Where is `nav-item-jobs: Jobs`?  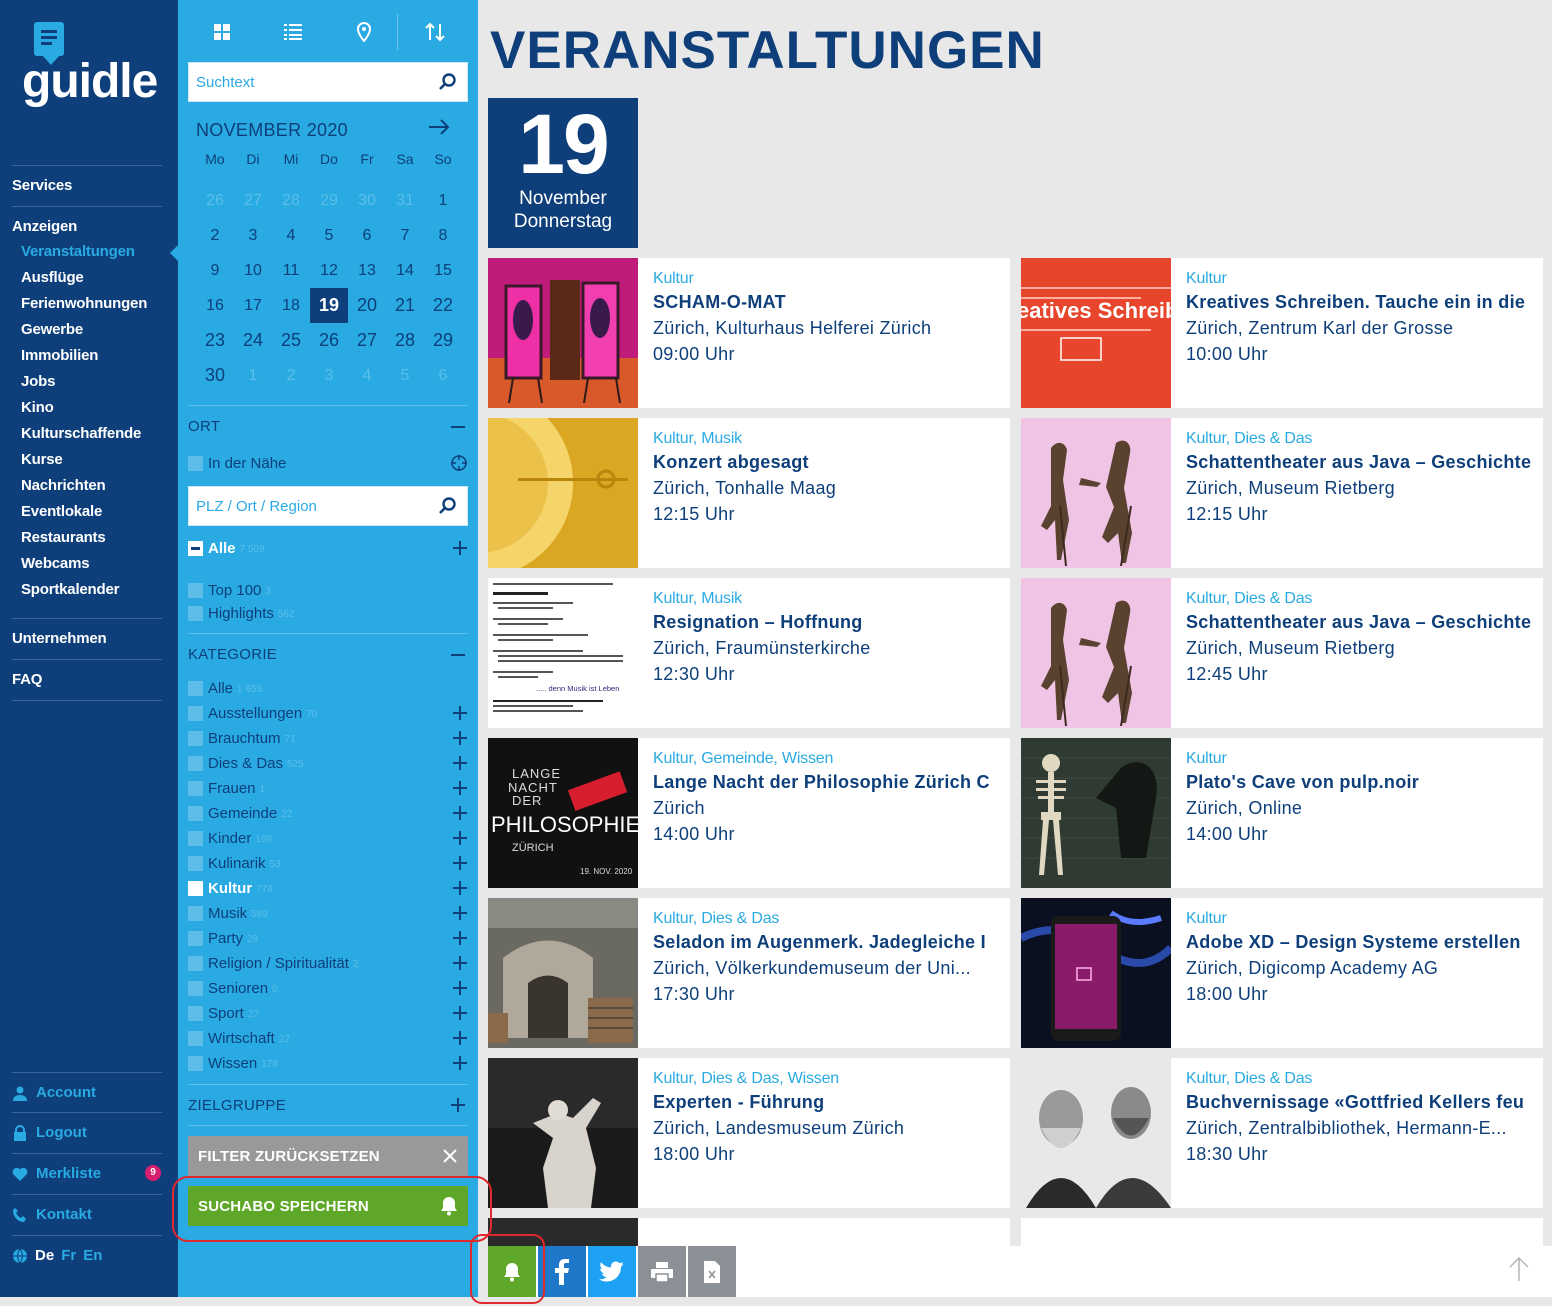
nav-item-jobs: Jobs is located at coordinates (38, 381).